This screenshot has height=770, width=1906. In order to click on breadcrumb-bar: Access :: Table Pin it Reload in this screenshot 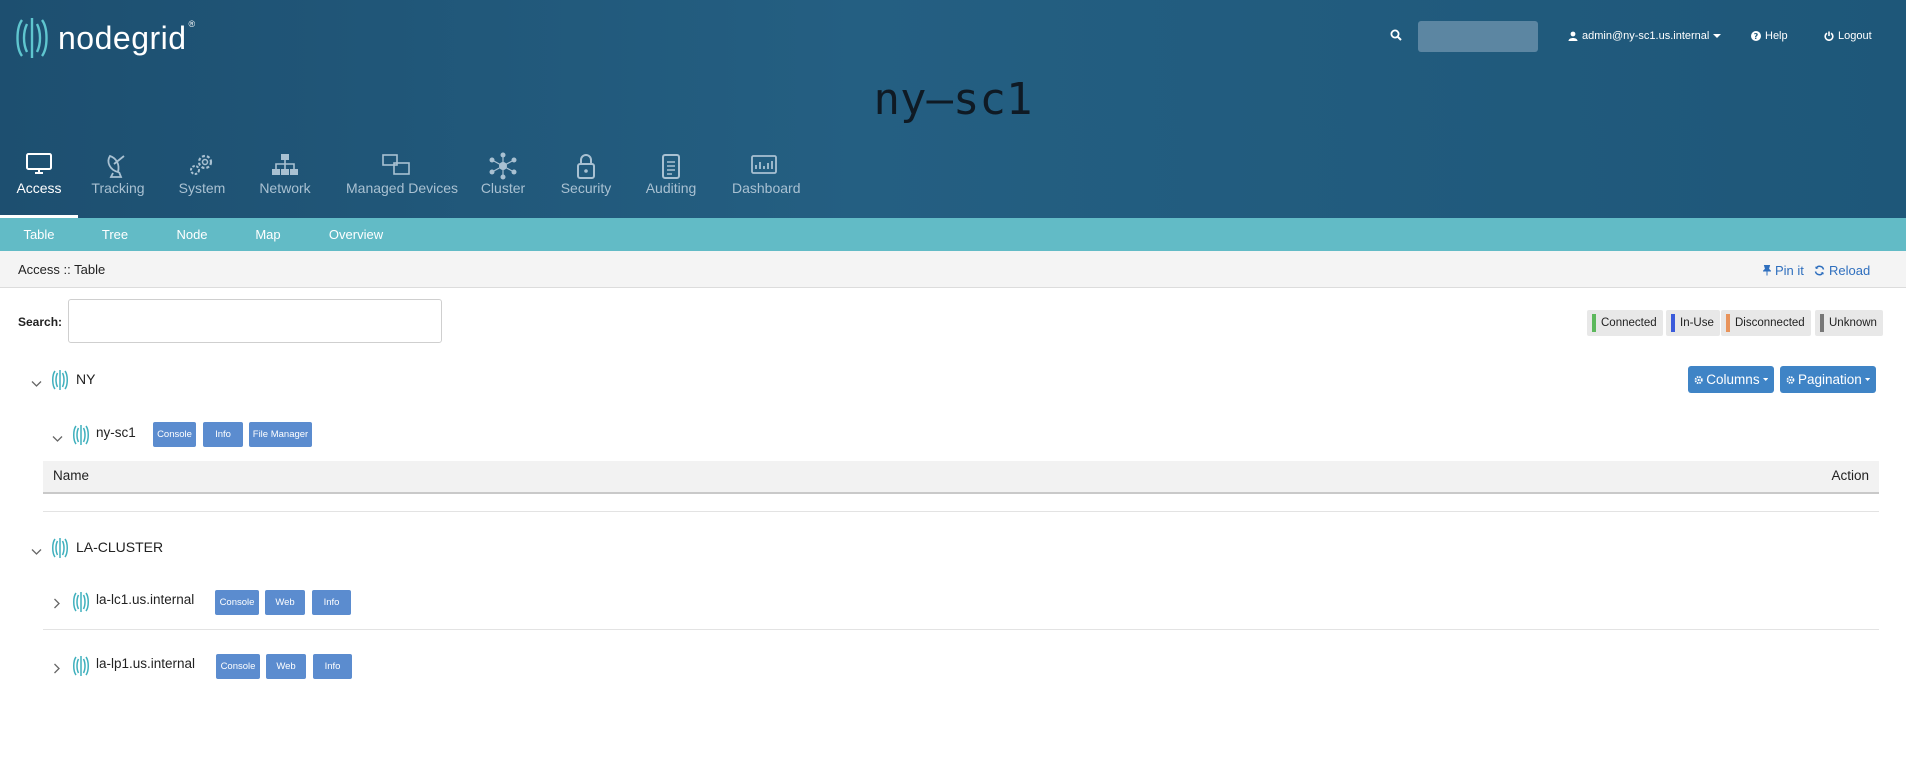, I will do `click(953, 269)`.